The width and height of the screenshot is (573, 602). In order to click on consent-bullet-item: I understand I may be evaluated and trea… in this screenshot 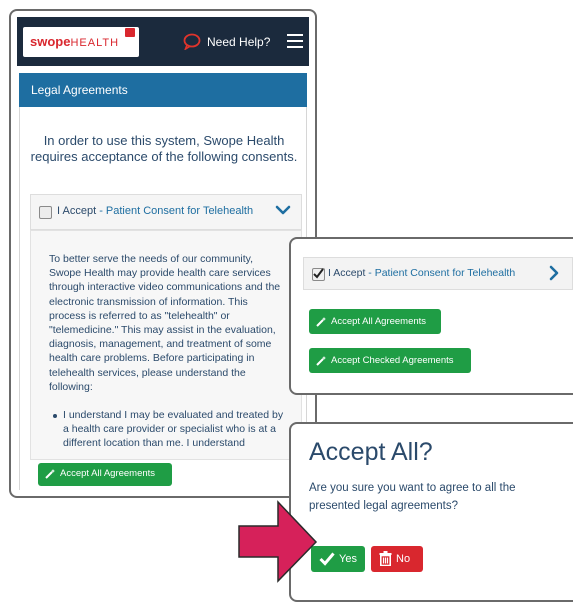, I will do `click(169, 429)`.